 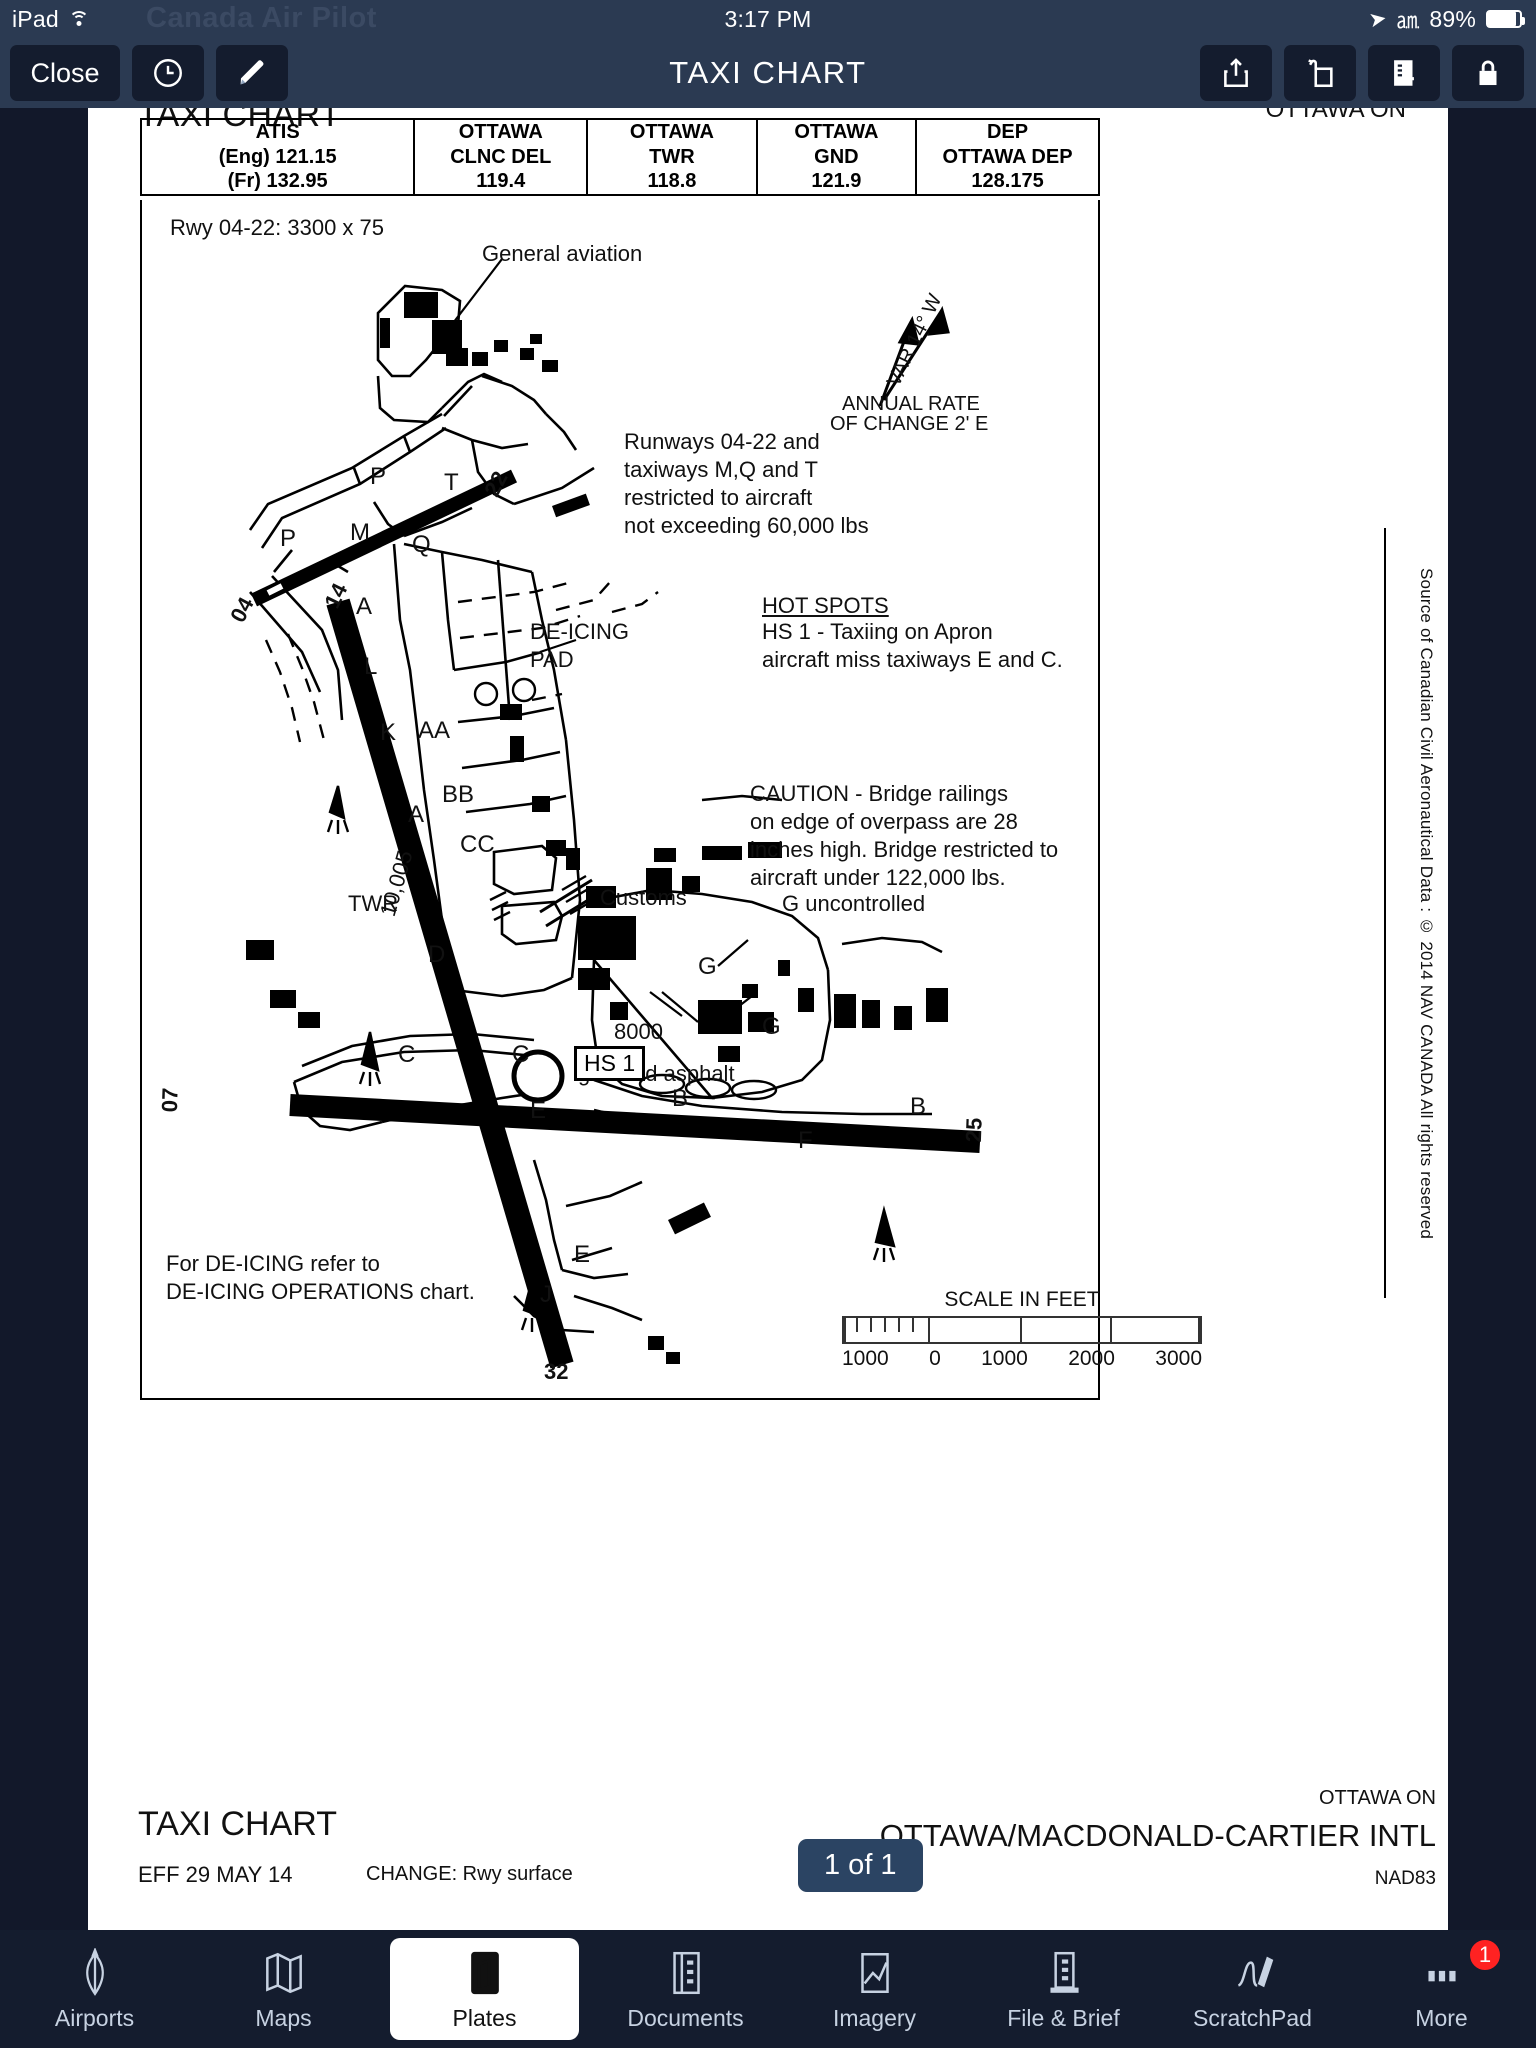 What do you see at coordinates (875, 1973) in the screenshot?
I see `imagery-icon` at bounding box center [875, 1973].